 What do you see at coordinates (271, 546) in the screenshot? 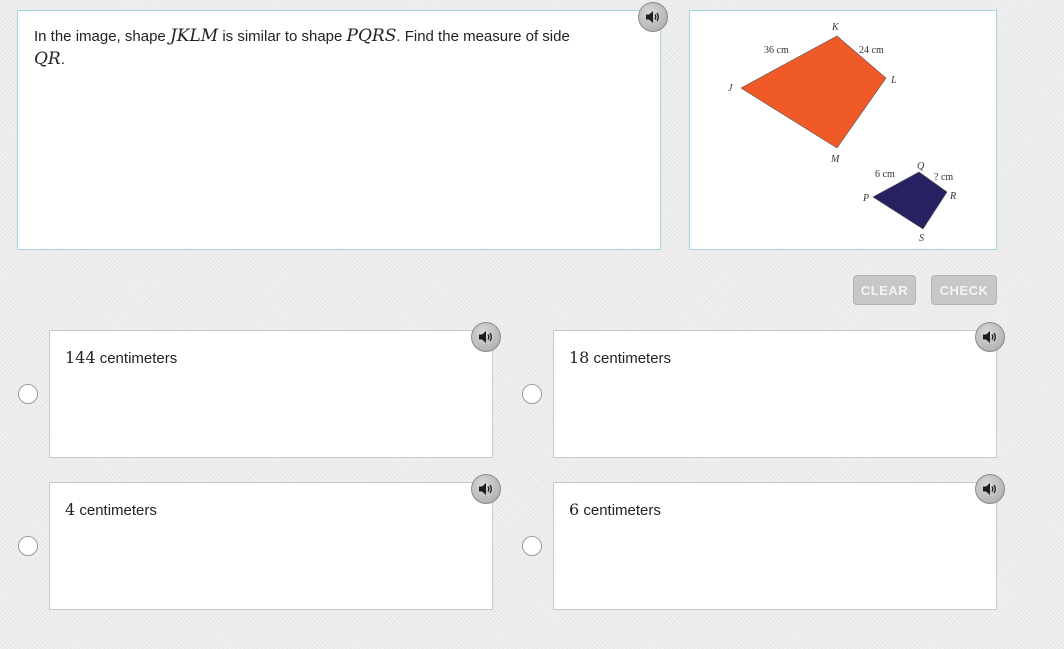
I see `choice-c: 4 centimeters` at bounding box center [271, 546].